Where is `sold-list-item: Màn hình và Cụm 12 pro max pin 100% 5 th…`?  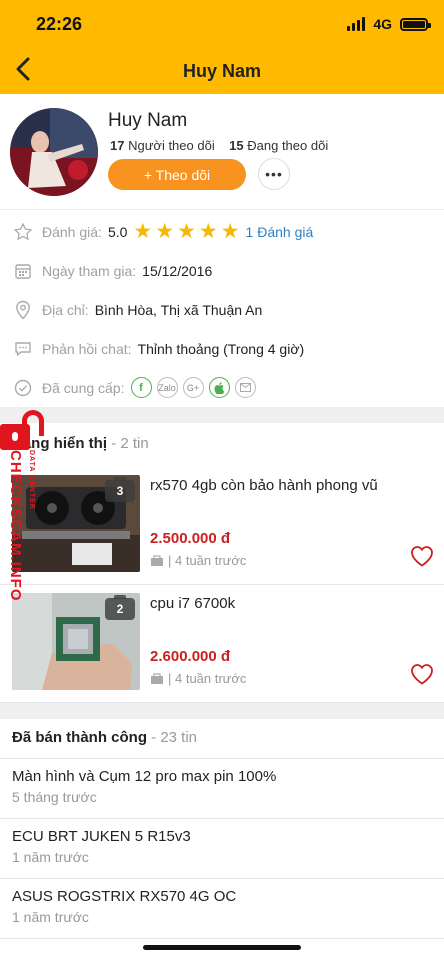 sold-list-item: Màn hình và Cụm 12 pro max pin 100% 5 th… is located at coordinates (222, 789).